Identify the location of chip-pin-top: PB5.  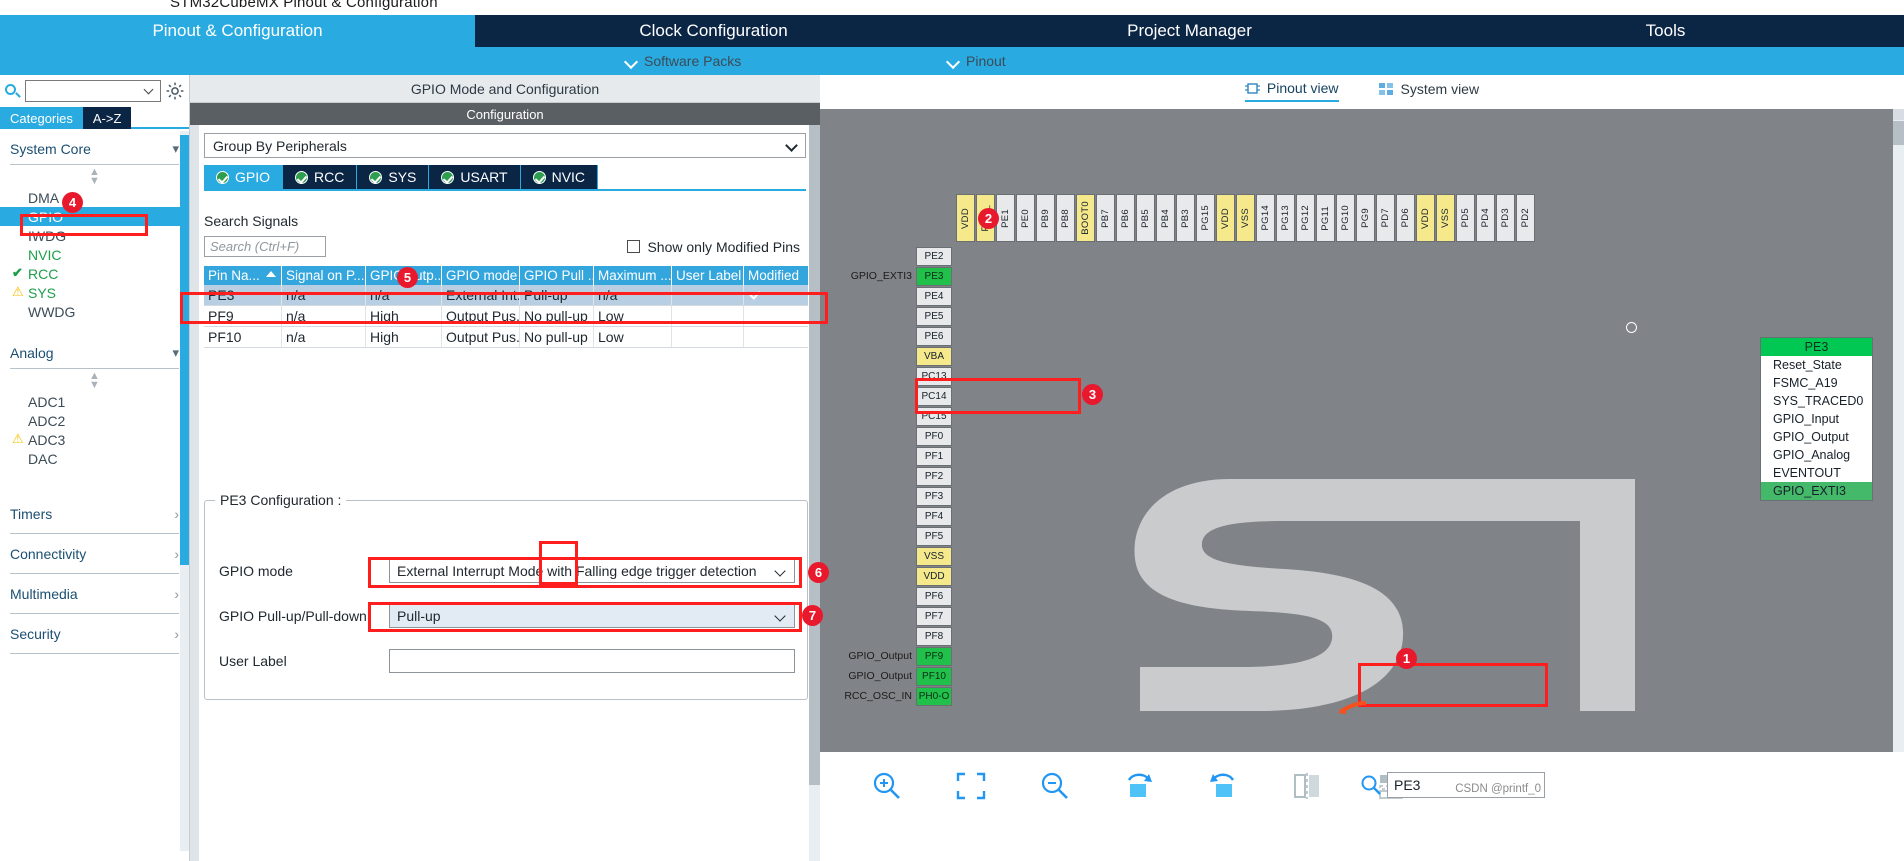
(1145, 218).